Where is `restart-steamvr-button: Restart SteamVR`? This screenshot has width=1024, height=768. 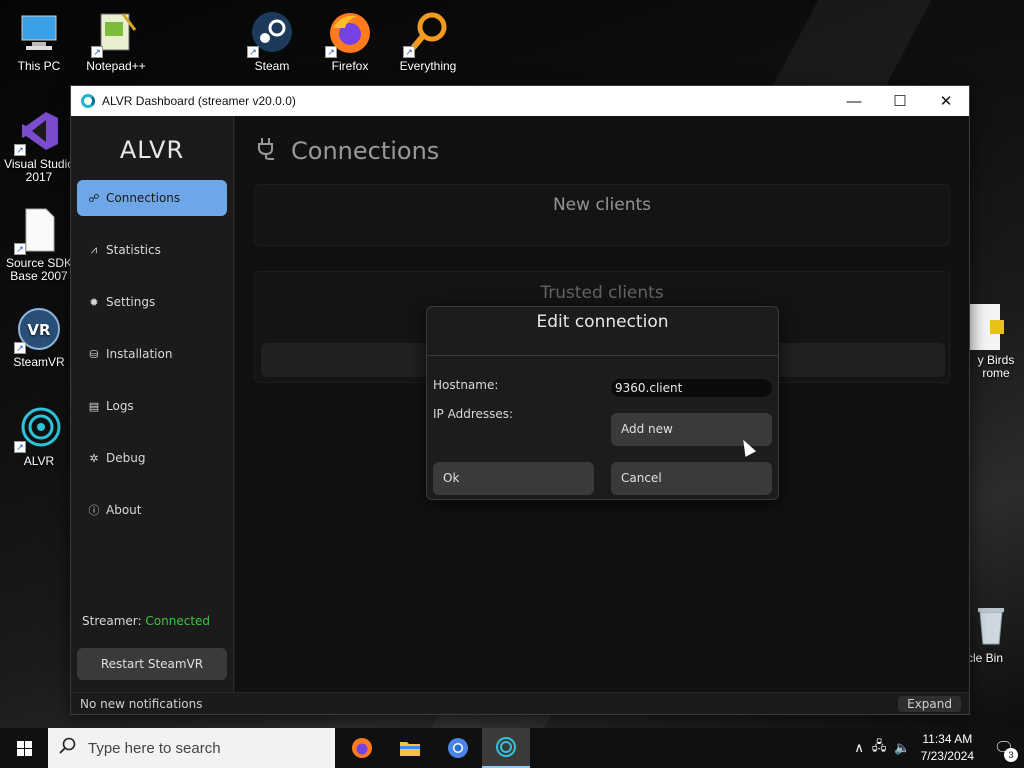 restart-steamvr-button: Restart SteamVR is located at coordinates (152, 664).